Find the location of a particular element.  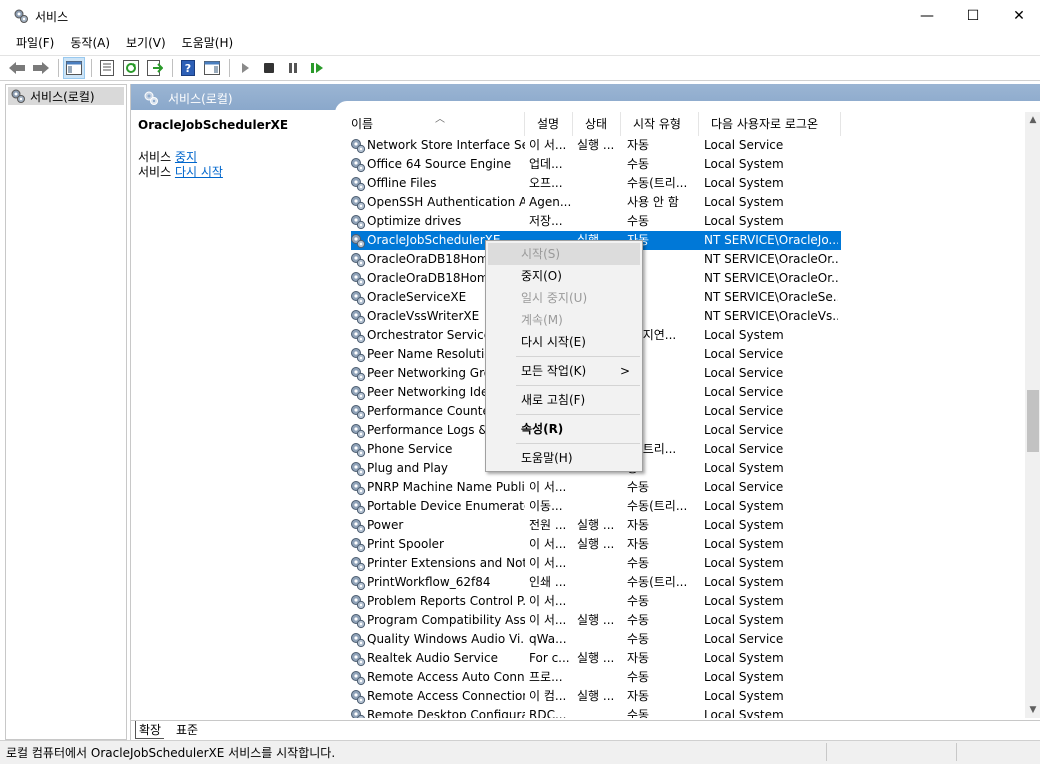

menu-item-resume: 계속(M) is located at coordinates (564, 320).